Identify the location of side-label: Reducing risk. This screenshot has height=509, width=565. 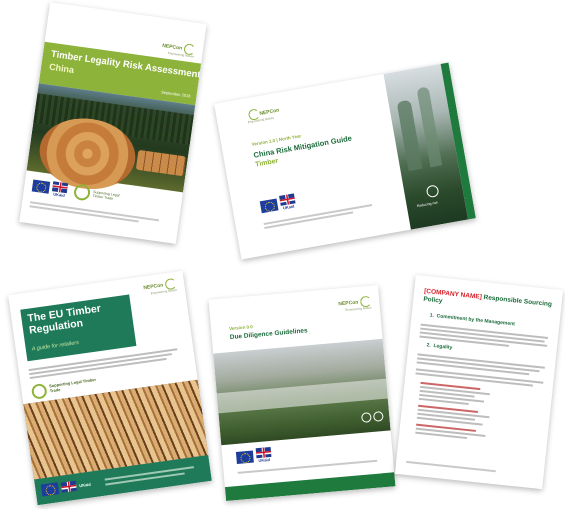
(427, 204).